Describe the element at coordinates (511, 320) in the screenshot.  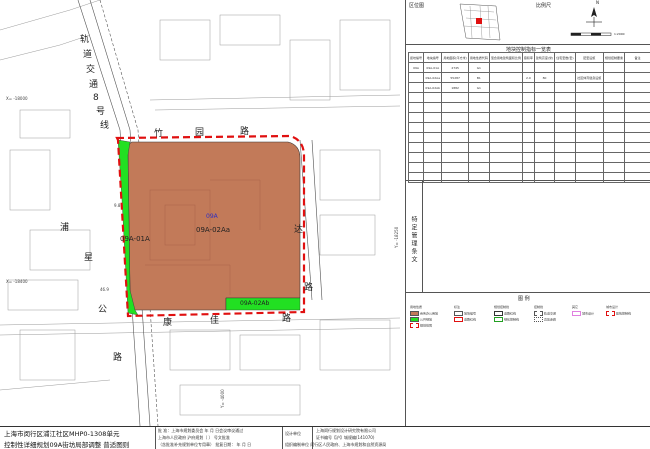
I see `legend-label: 绿化控制线` at that location.